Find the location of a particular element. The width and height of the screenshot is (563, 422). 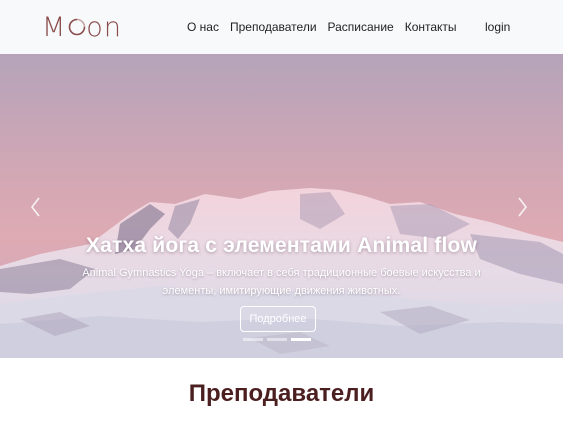

carousel-indicators is located at coordinates (277, 339).